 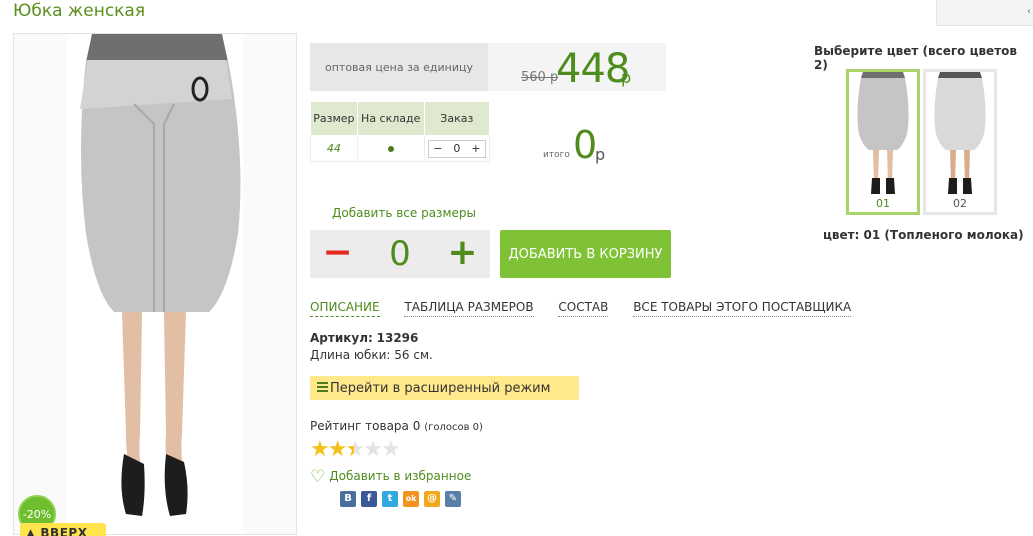 I want to click on tab-composition: СОСТАВ, so click(x=583, y=308).